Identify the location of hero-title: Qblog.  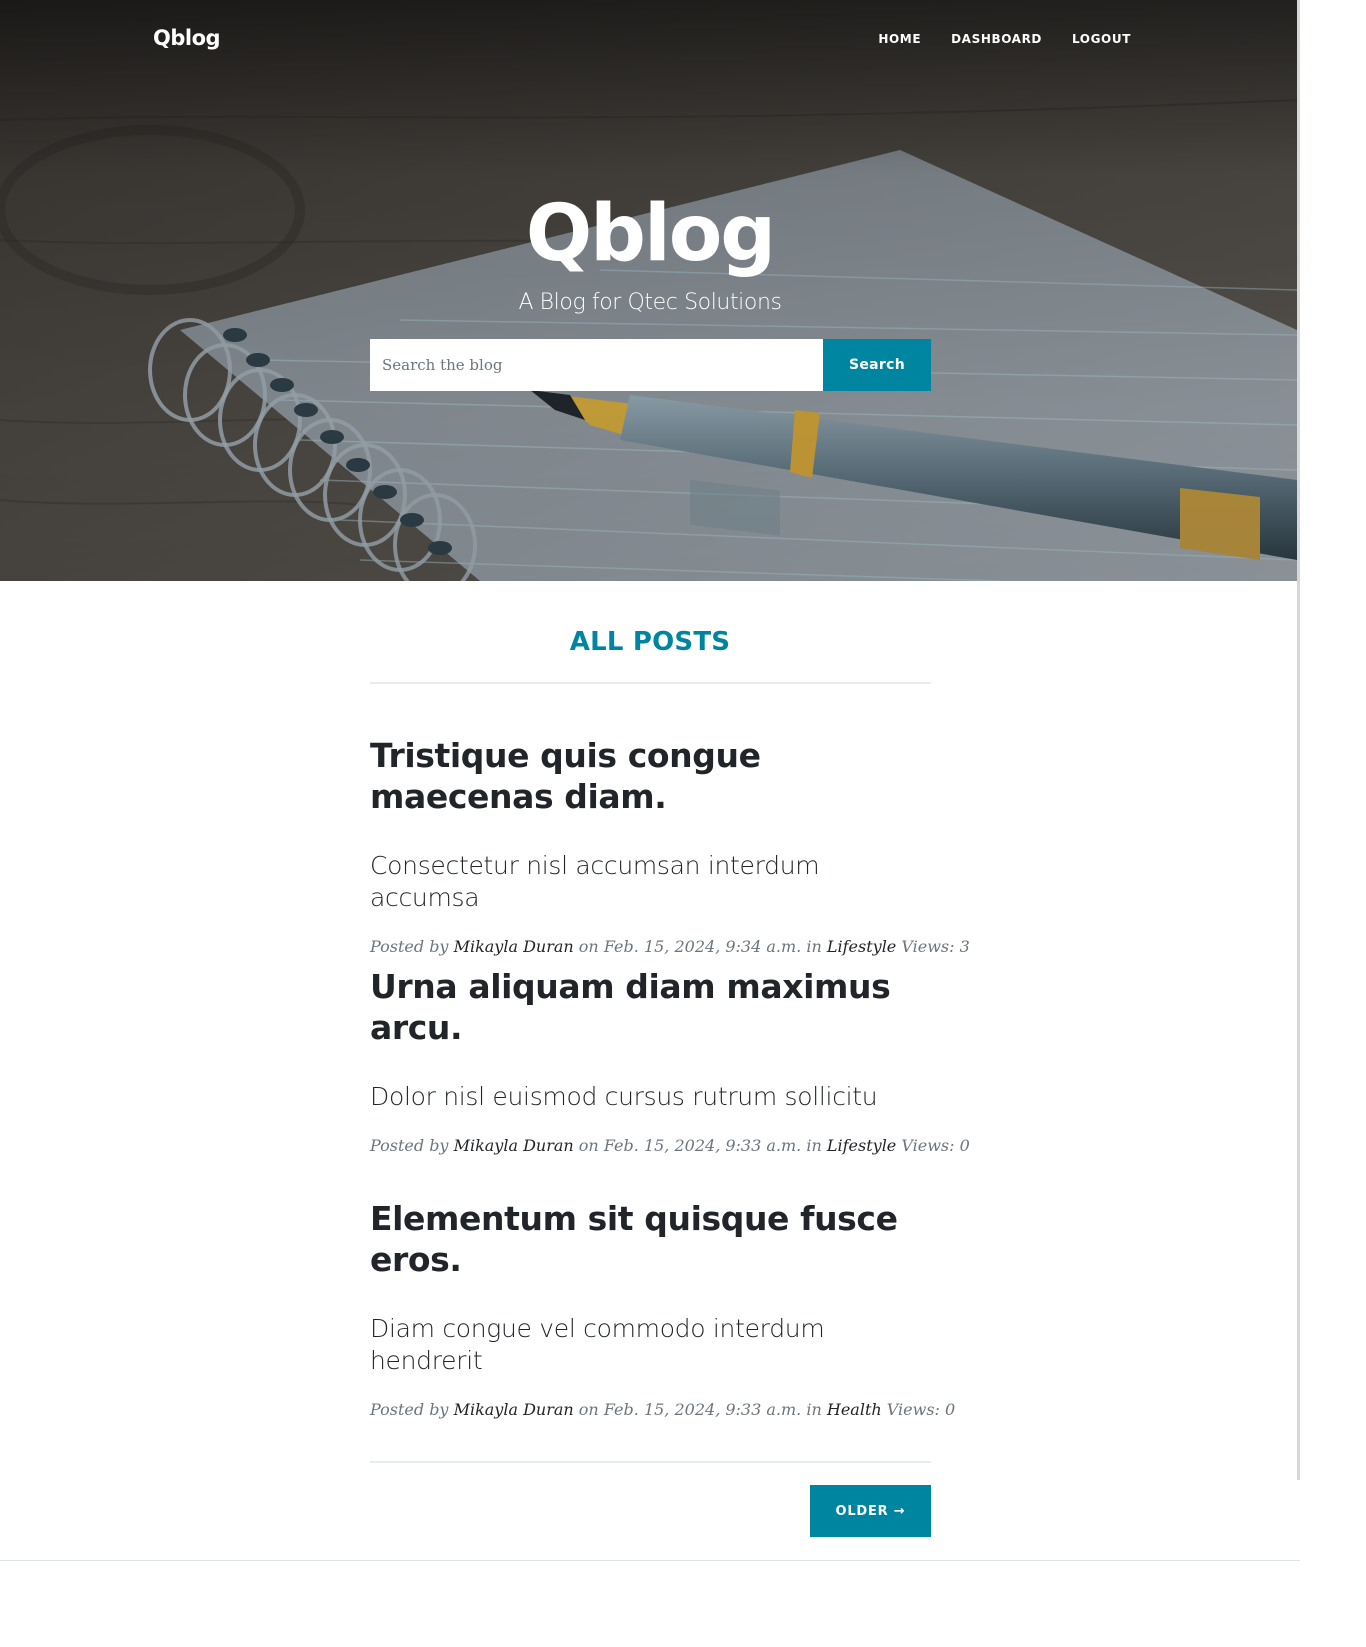
(650, 234).